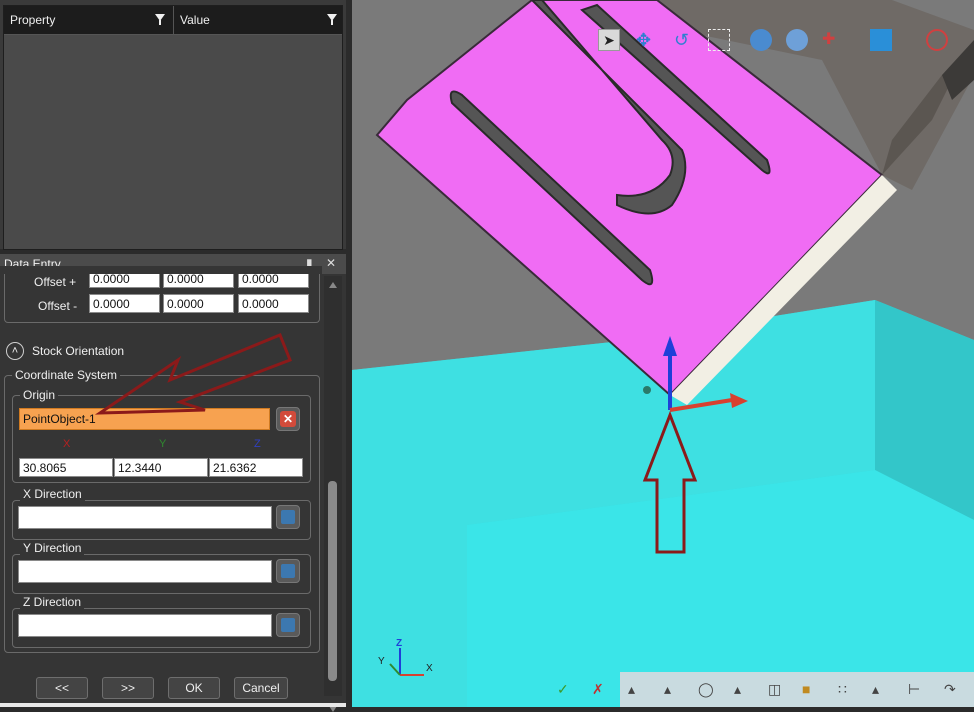 This screenshot has height=712, width=974. I want to click on select-curve-icon: ↷, so click(950, 689).